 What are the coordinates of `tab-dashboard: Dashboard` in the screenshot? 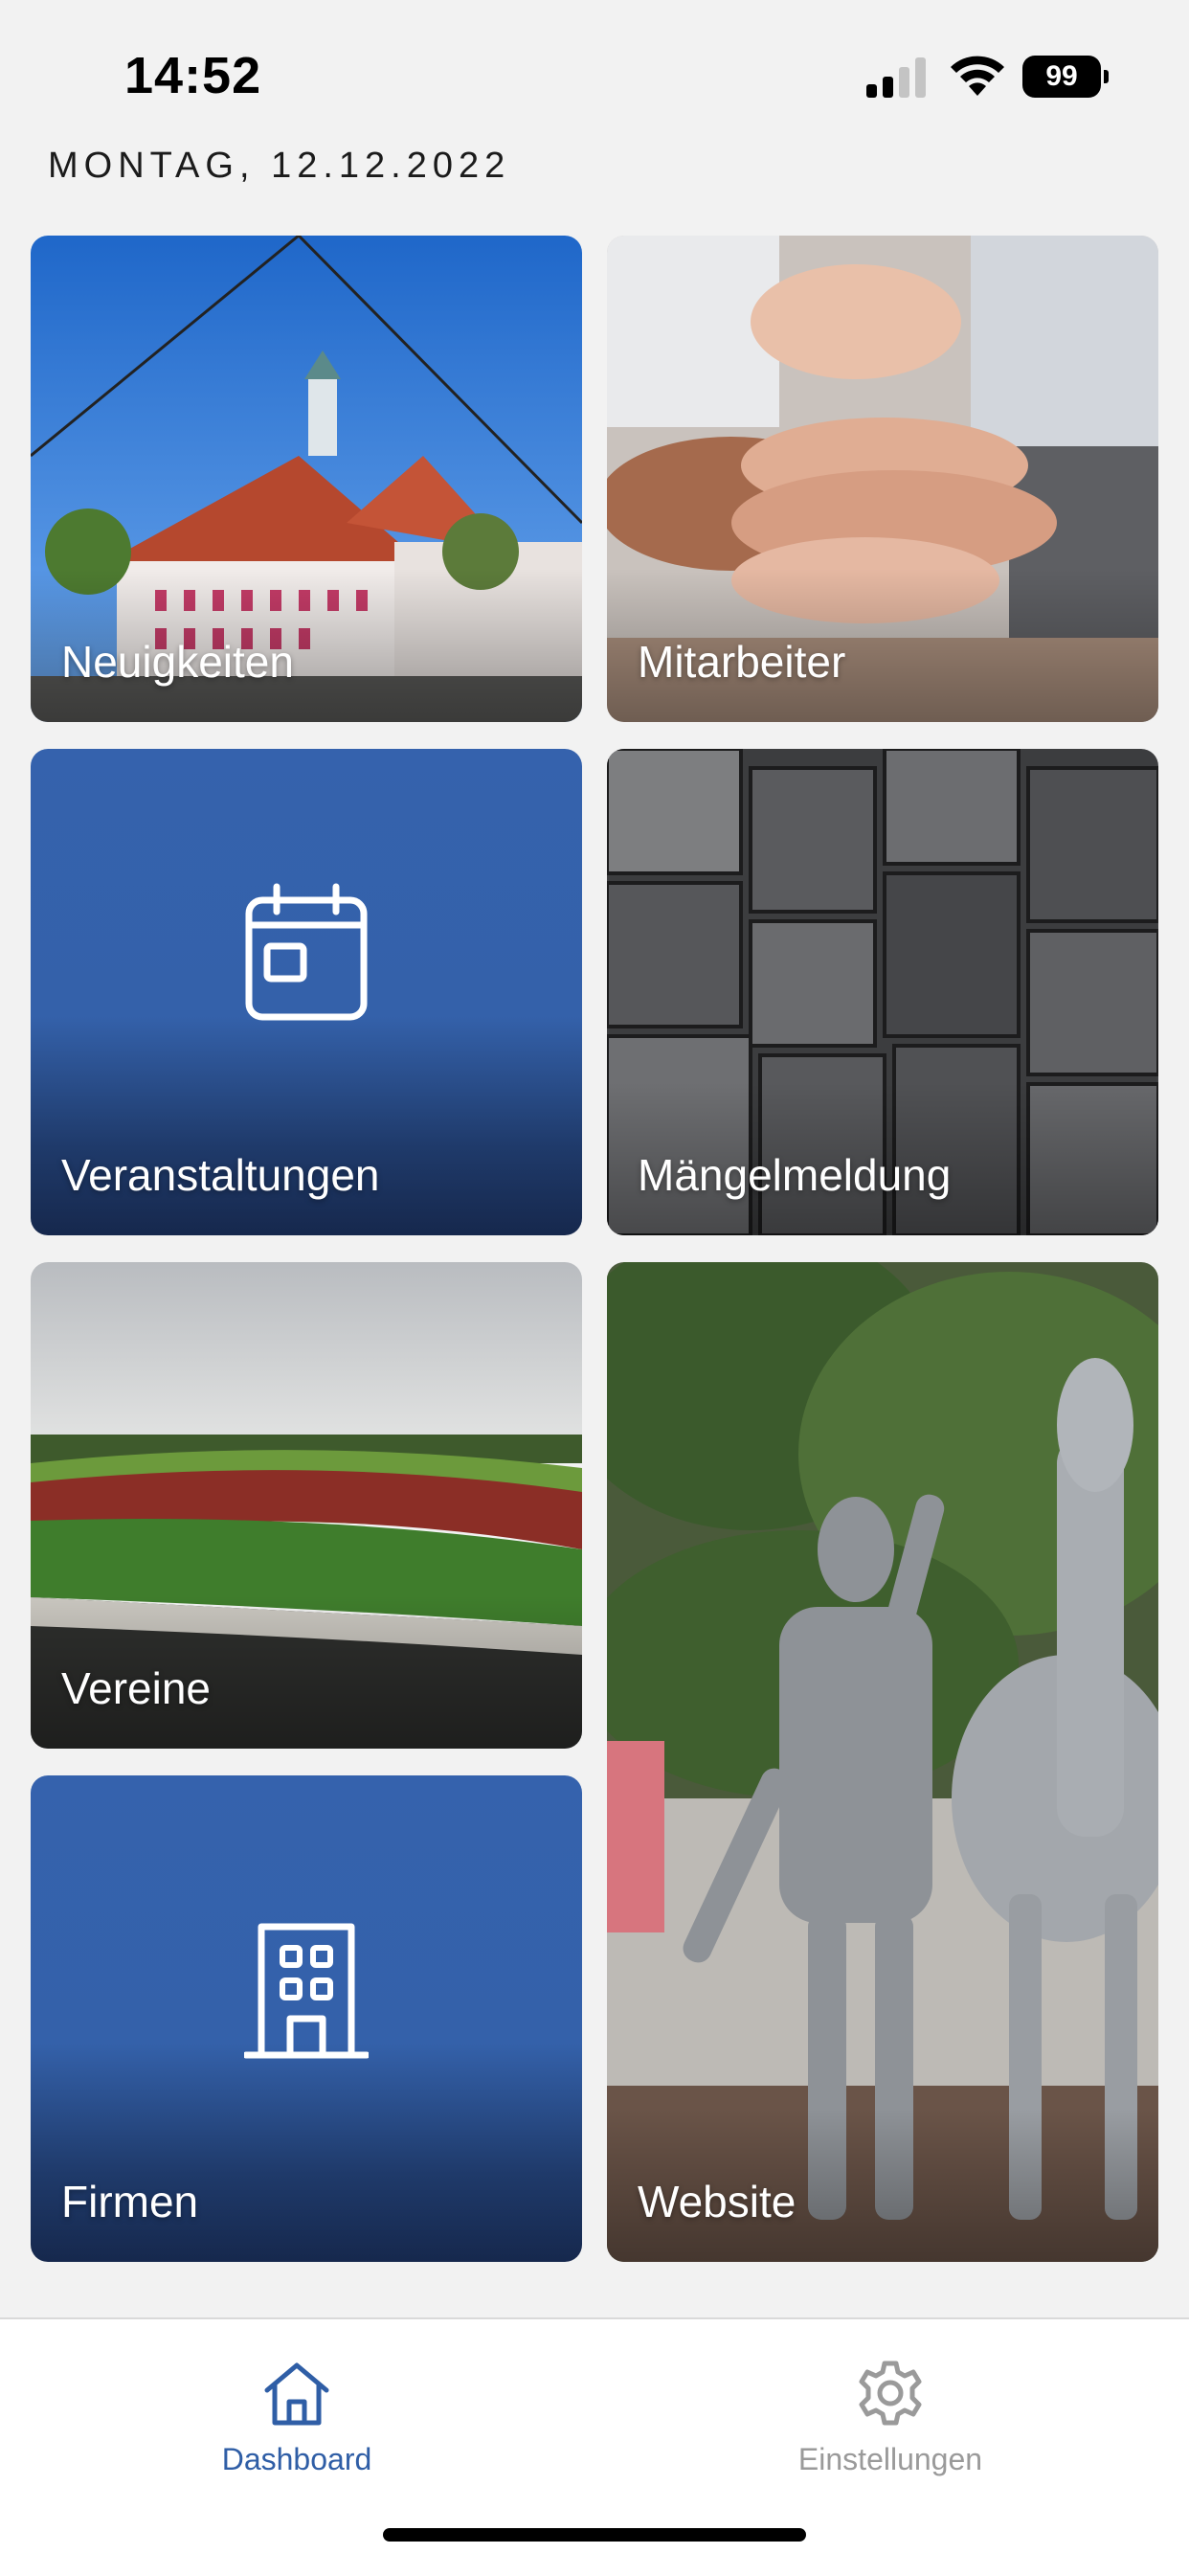 It's located at (296, 2420).